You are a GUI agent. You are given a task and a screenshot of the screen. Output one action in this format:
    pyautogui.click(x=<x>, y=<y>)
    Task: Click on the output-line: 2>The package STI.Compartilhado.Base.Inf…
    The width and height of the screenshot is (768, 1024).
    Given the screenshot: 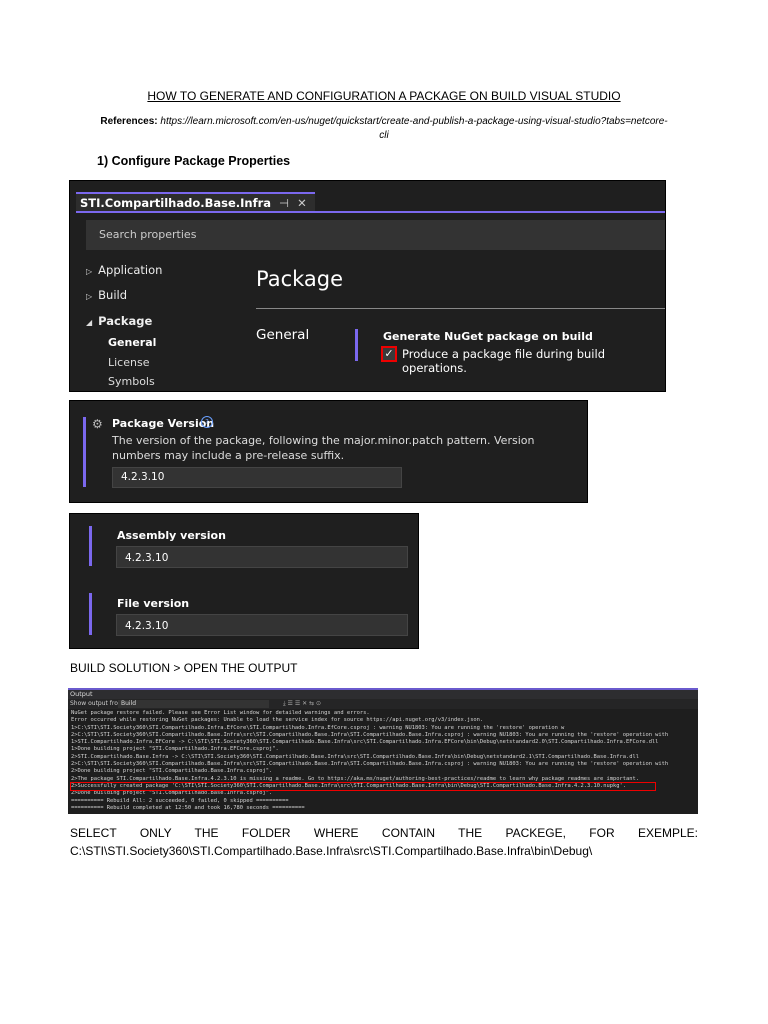 What is the action you would take?
    pyautogui.click(x=355, y=778)
    